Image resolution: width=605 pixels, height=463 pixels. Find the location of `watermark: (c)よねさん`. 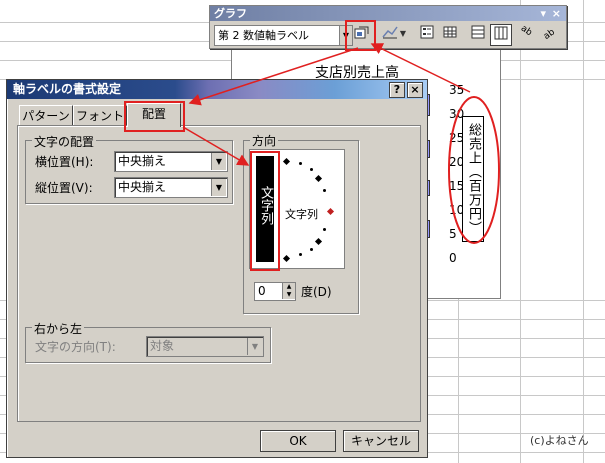

watermark: (c)よねさん is located at coordinates (559, 440).